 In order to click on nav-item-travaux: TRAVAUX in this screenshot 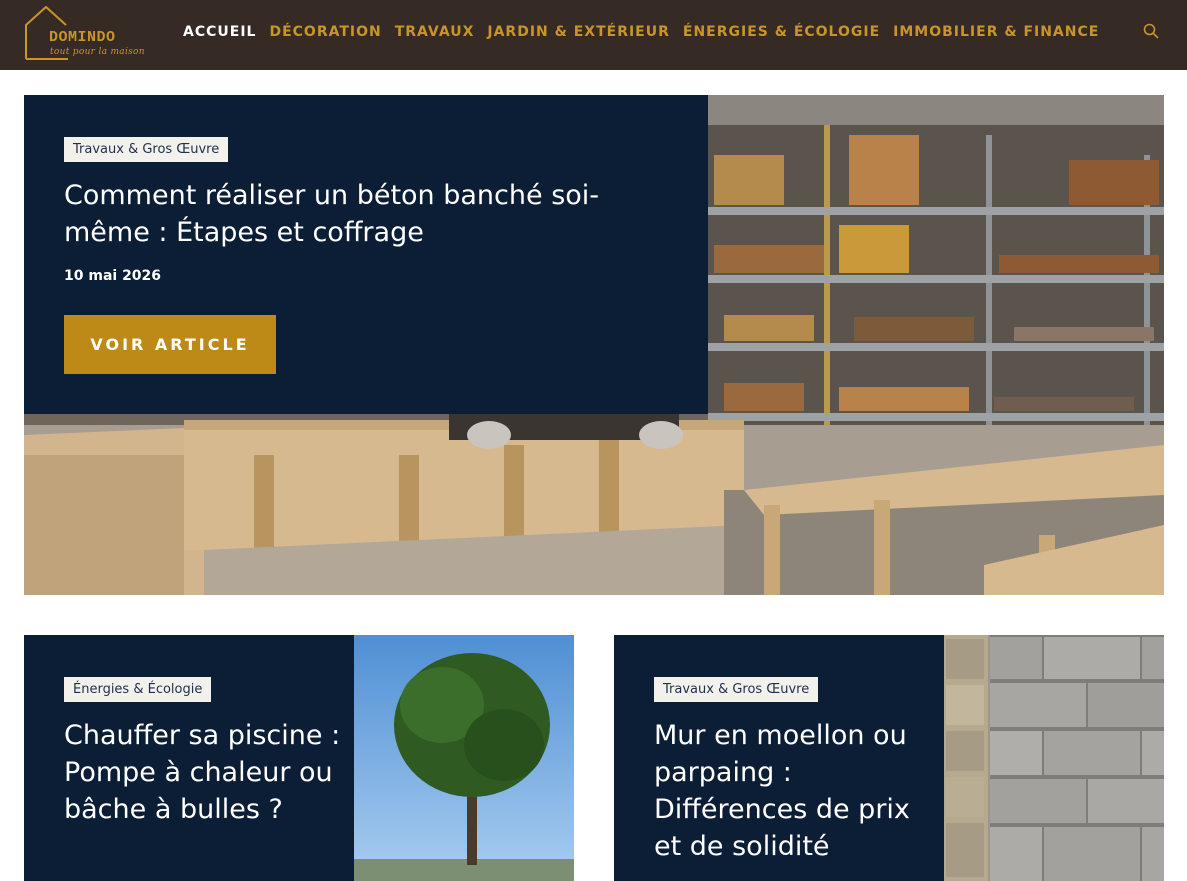, I will do `click(435, 32)`.